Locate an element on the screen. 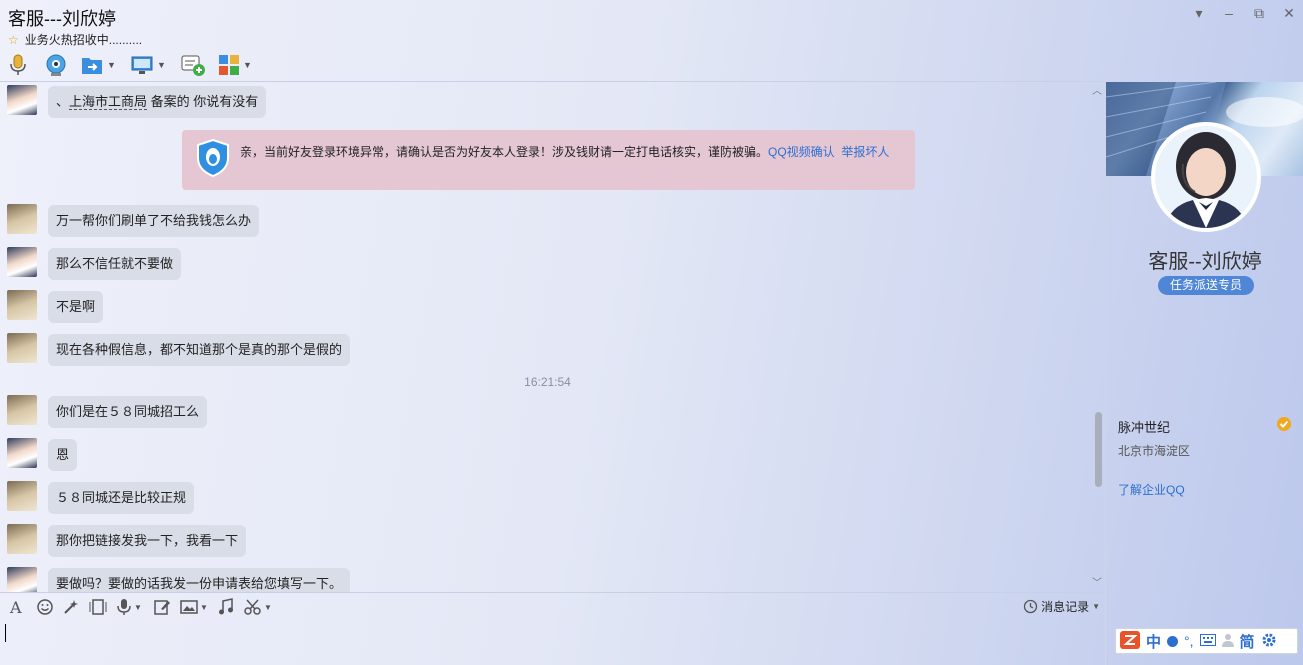 This screenshot has height=665, width=1303. music-button is located at coordinates (226, 607).